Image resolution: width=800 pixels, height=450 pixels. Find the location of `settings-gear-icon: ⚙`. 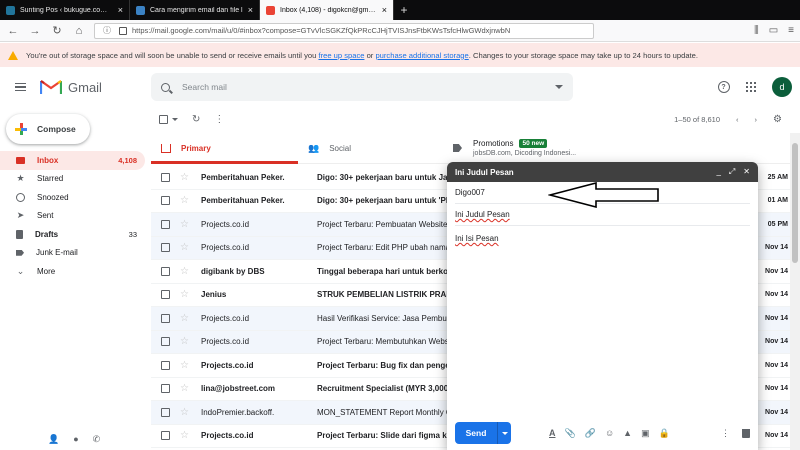

settings-gear-icon: ⚙ is located at coordinates (777, 119).